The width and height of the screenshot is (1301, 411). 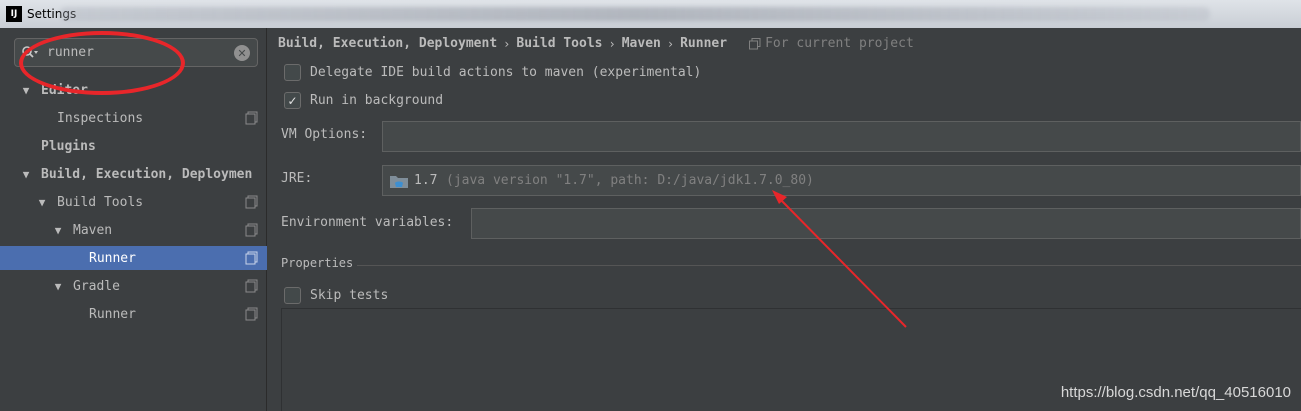 I want to click on sidebar-item-label: Build, Execution, Deploymen, so click(x=147, y=174).